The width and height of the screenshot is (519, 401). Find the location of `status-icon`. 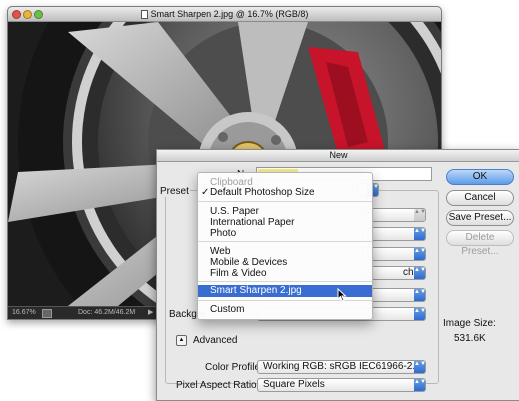

status-icon is located at coordinates (47, 313).